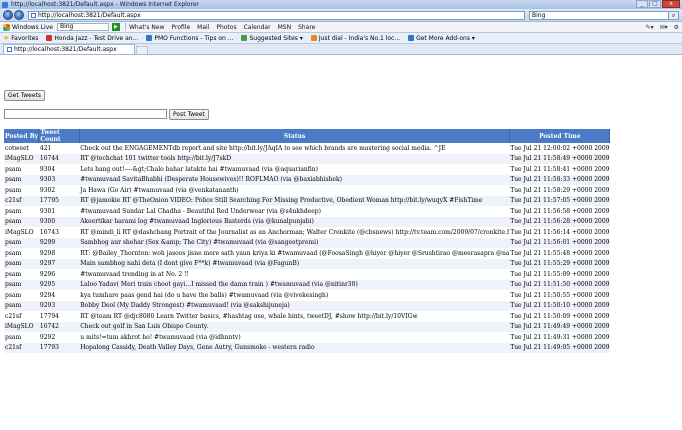  Describe the element at coordinates (69, 49) in the screenshot. I see `tab-default-aspx: http://localhost:3821/Default.aspx` at that location.